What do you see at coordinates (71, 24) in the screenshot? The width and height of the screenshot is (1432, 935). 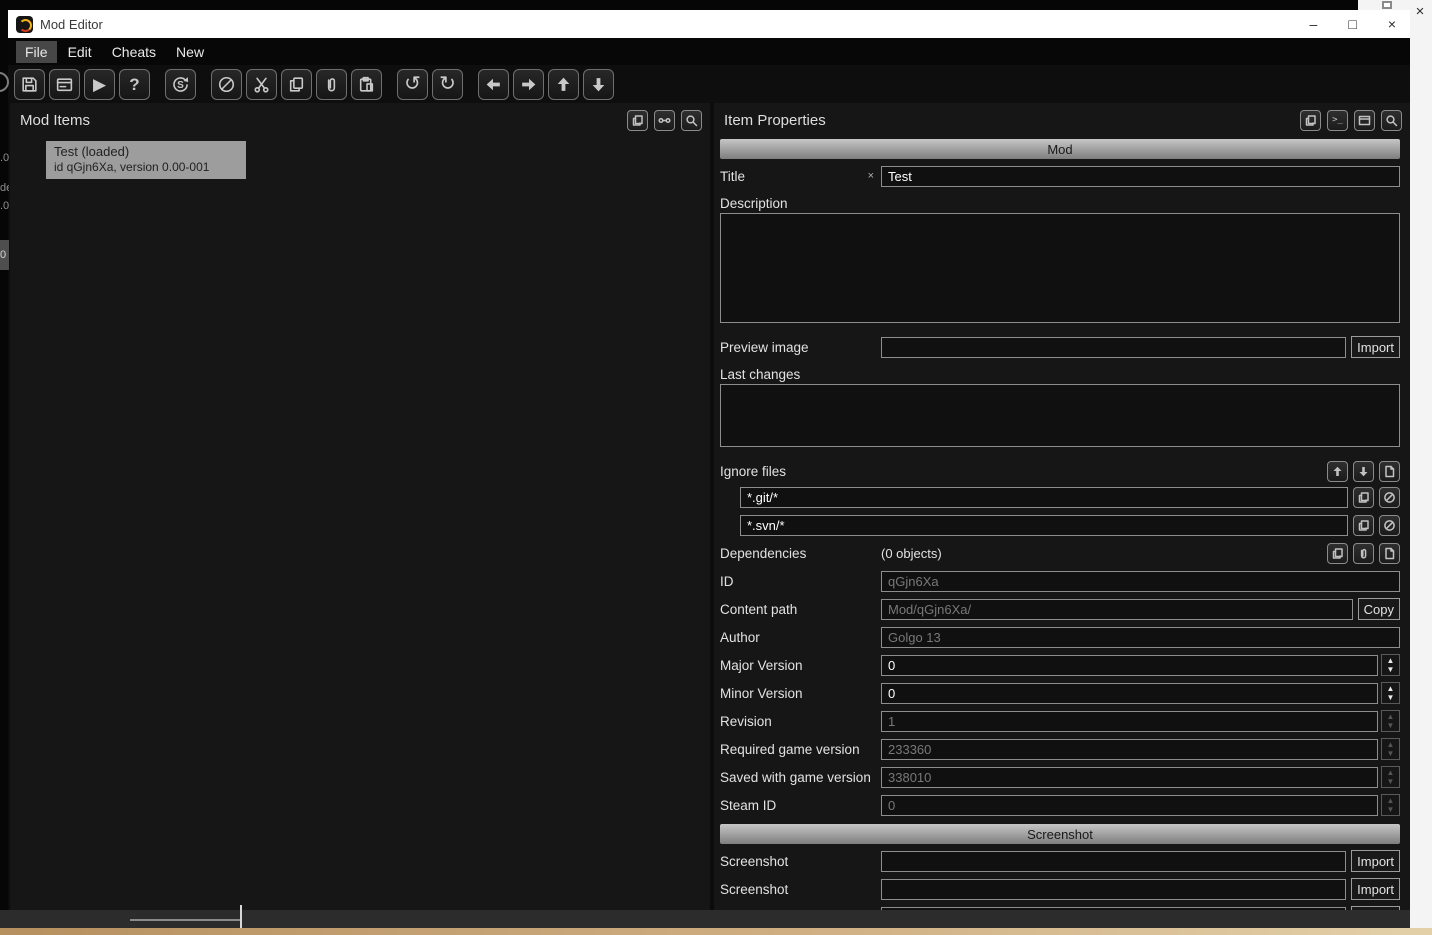 I see `window-title: Mod Editor` at bounding box center [71, 24].